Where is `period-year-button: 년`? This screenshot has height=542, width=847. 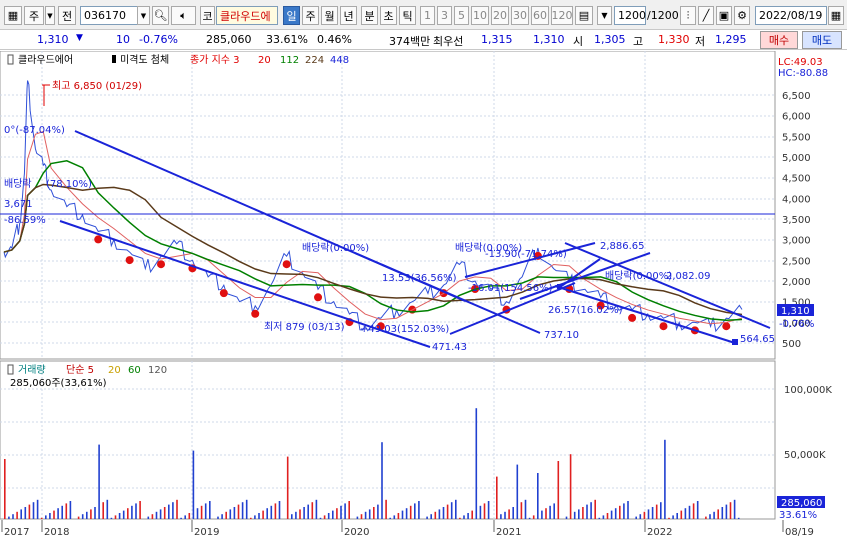 period-year-button: 년 is located at coordinates (348, 15).